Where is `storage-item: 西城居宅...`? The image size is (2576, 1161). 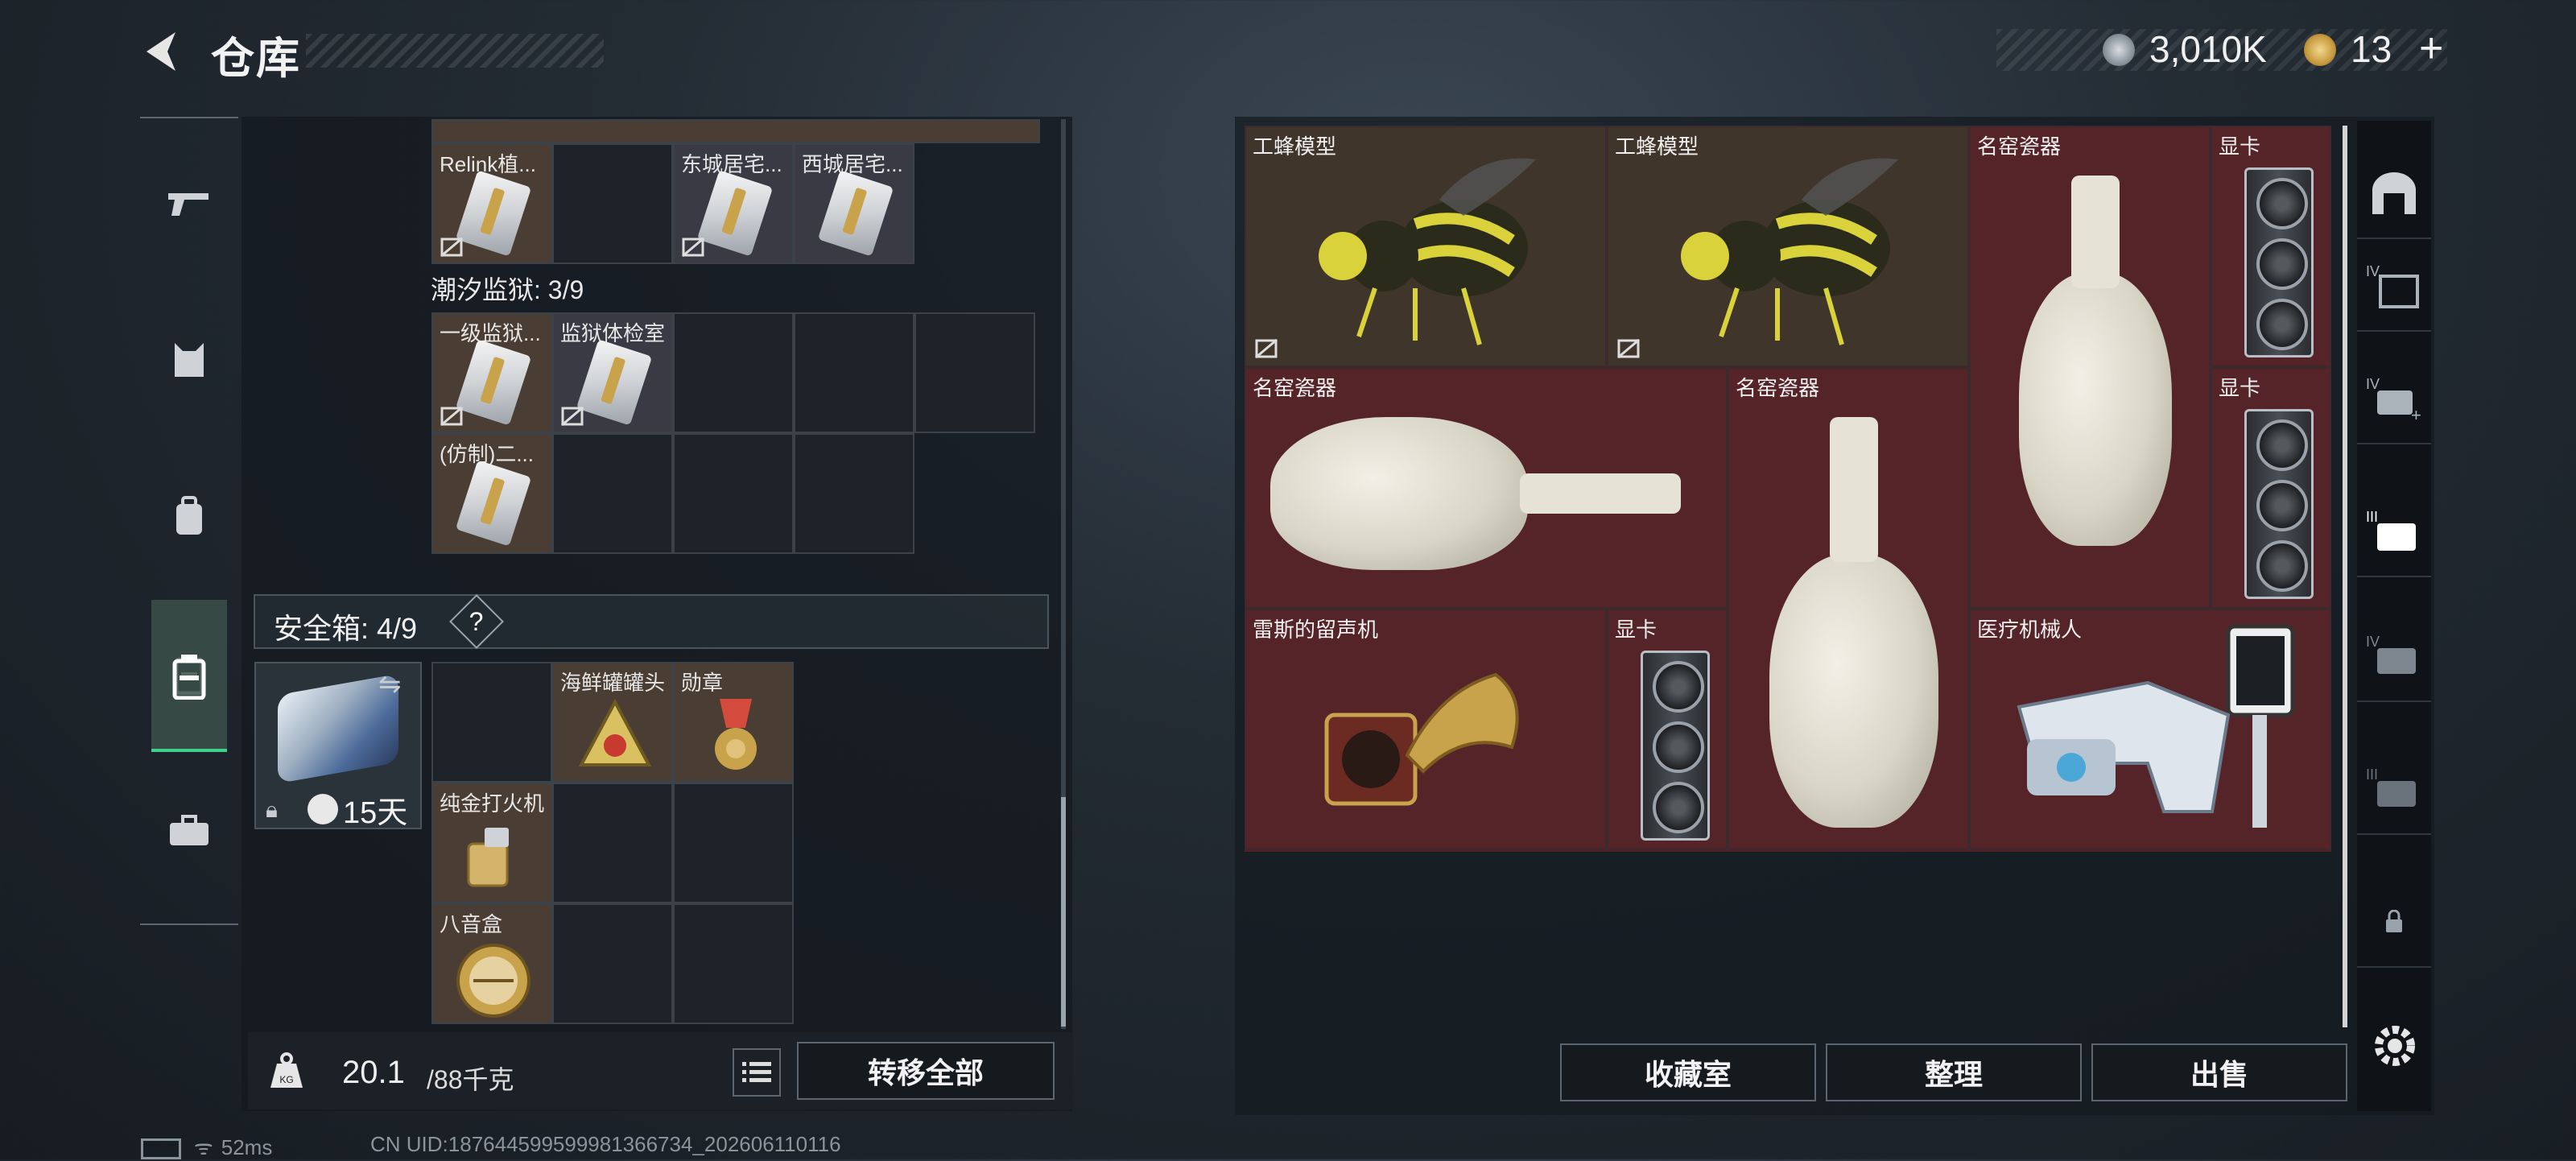 storage-item: 西城居宅... is located at coordinates (854, 203).